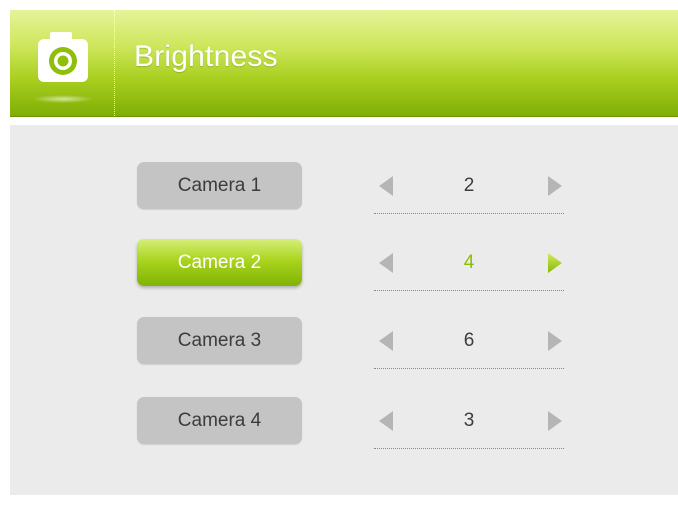 The width and height of the screenshot is (678, 506). Describe the element at coordinates (344, 347) in the screenshot. I see `camera-row-3: Camera 3 6` at that location.